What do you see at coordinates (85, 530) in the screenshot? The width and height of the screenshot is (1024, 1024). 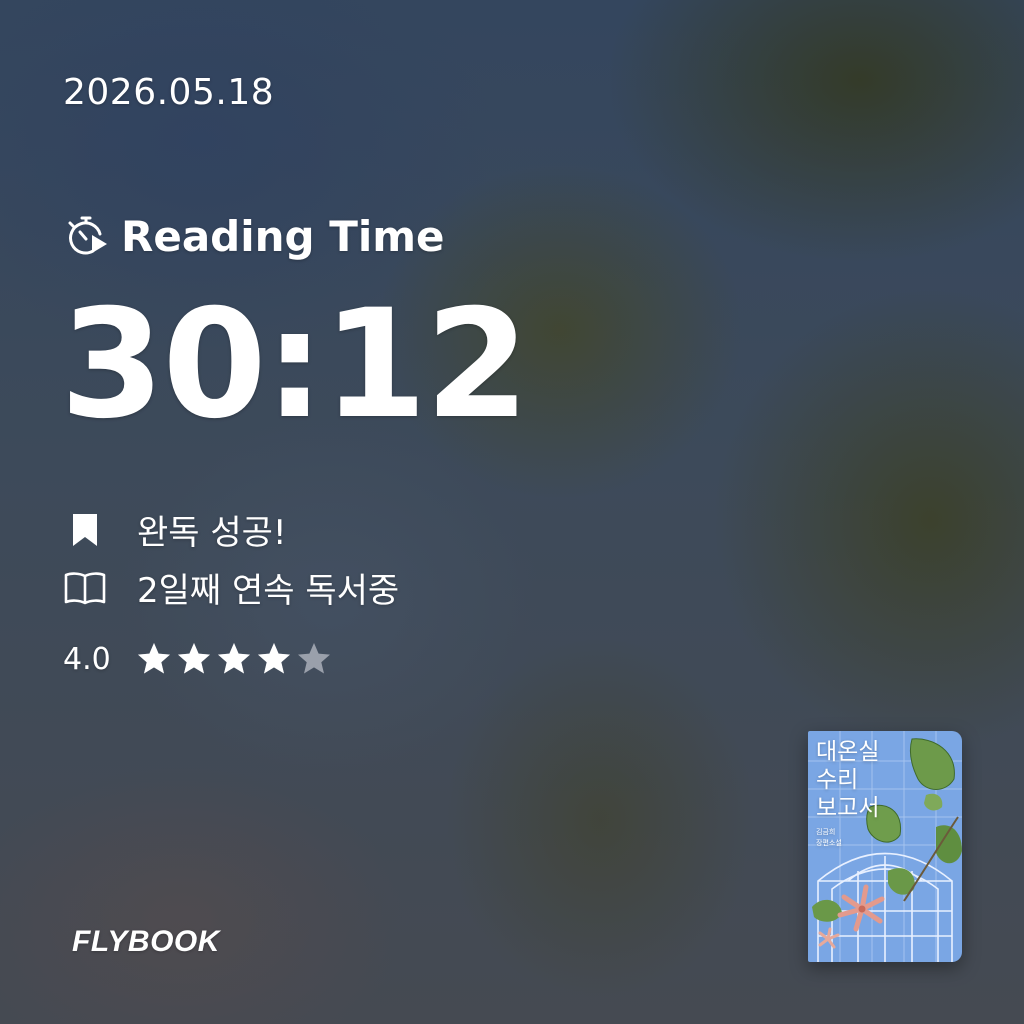 I see `bookmark-icon` at bounding box center [85, 530].